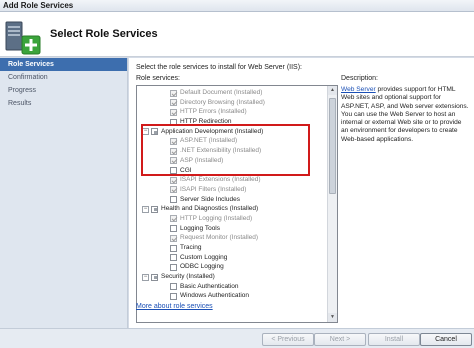  I want to click on tree-row-label: Health and Diagnostics (Installed), so click(210, 209).